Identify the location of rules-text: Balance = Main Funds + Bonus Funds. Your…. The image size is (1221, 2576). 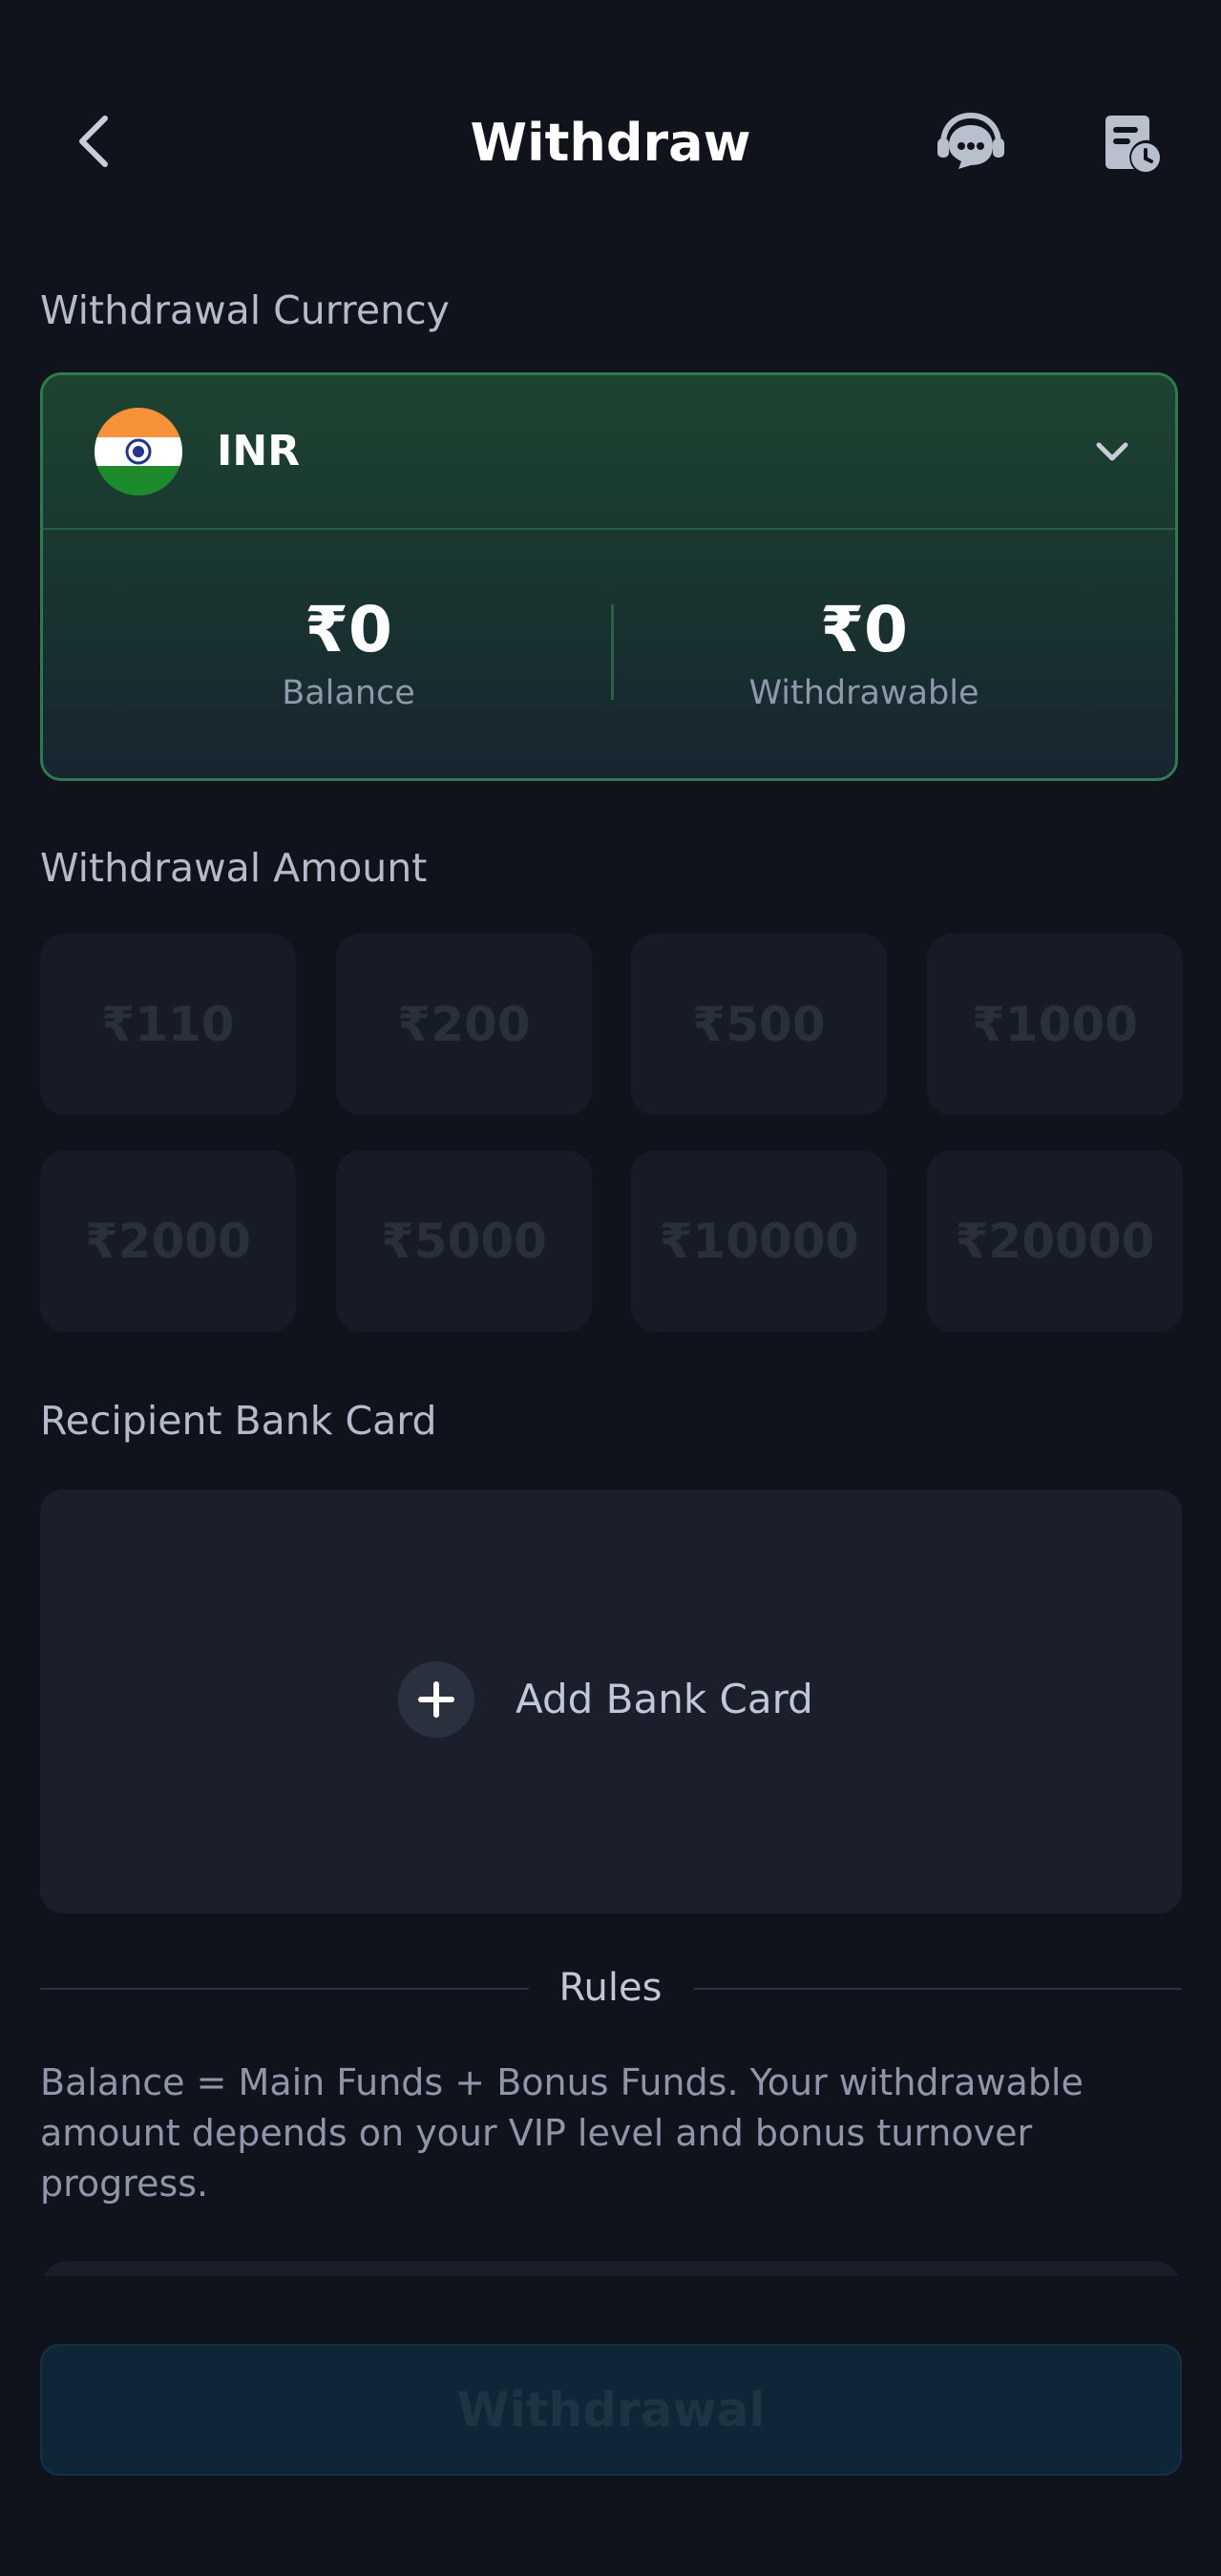
(562, 2133).